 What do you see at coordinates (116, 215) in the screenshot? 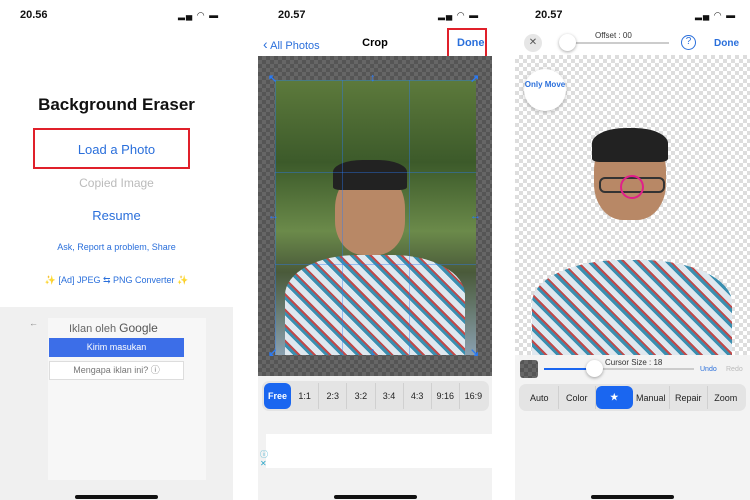
I see `resume-button: Resume` at bounding box center [116, 215].